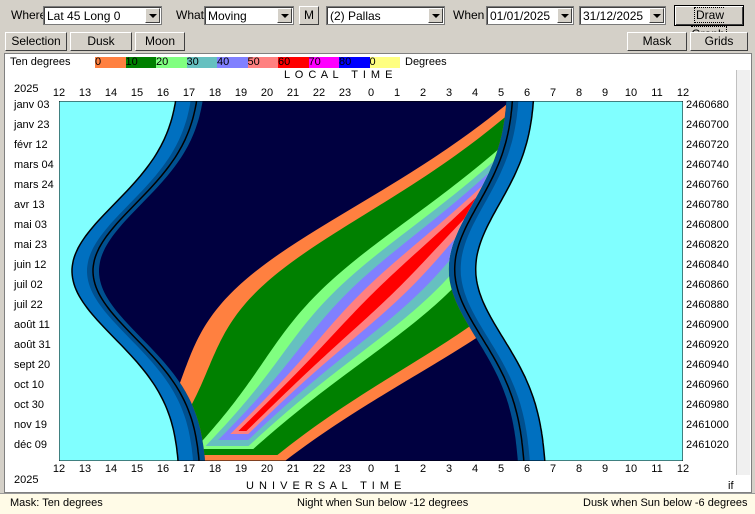 The image size is (755, 514). What do you see at coordinates (190, 15) in the screenshot?
I see `what-label: What` at bounding box center [190, 15].